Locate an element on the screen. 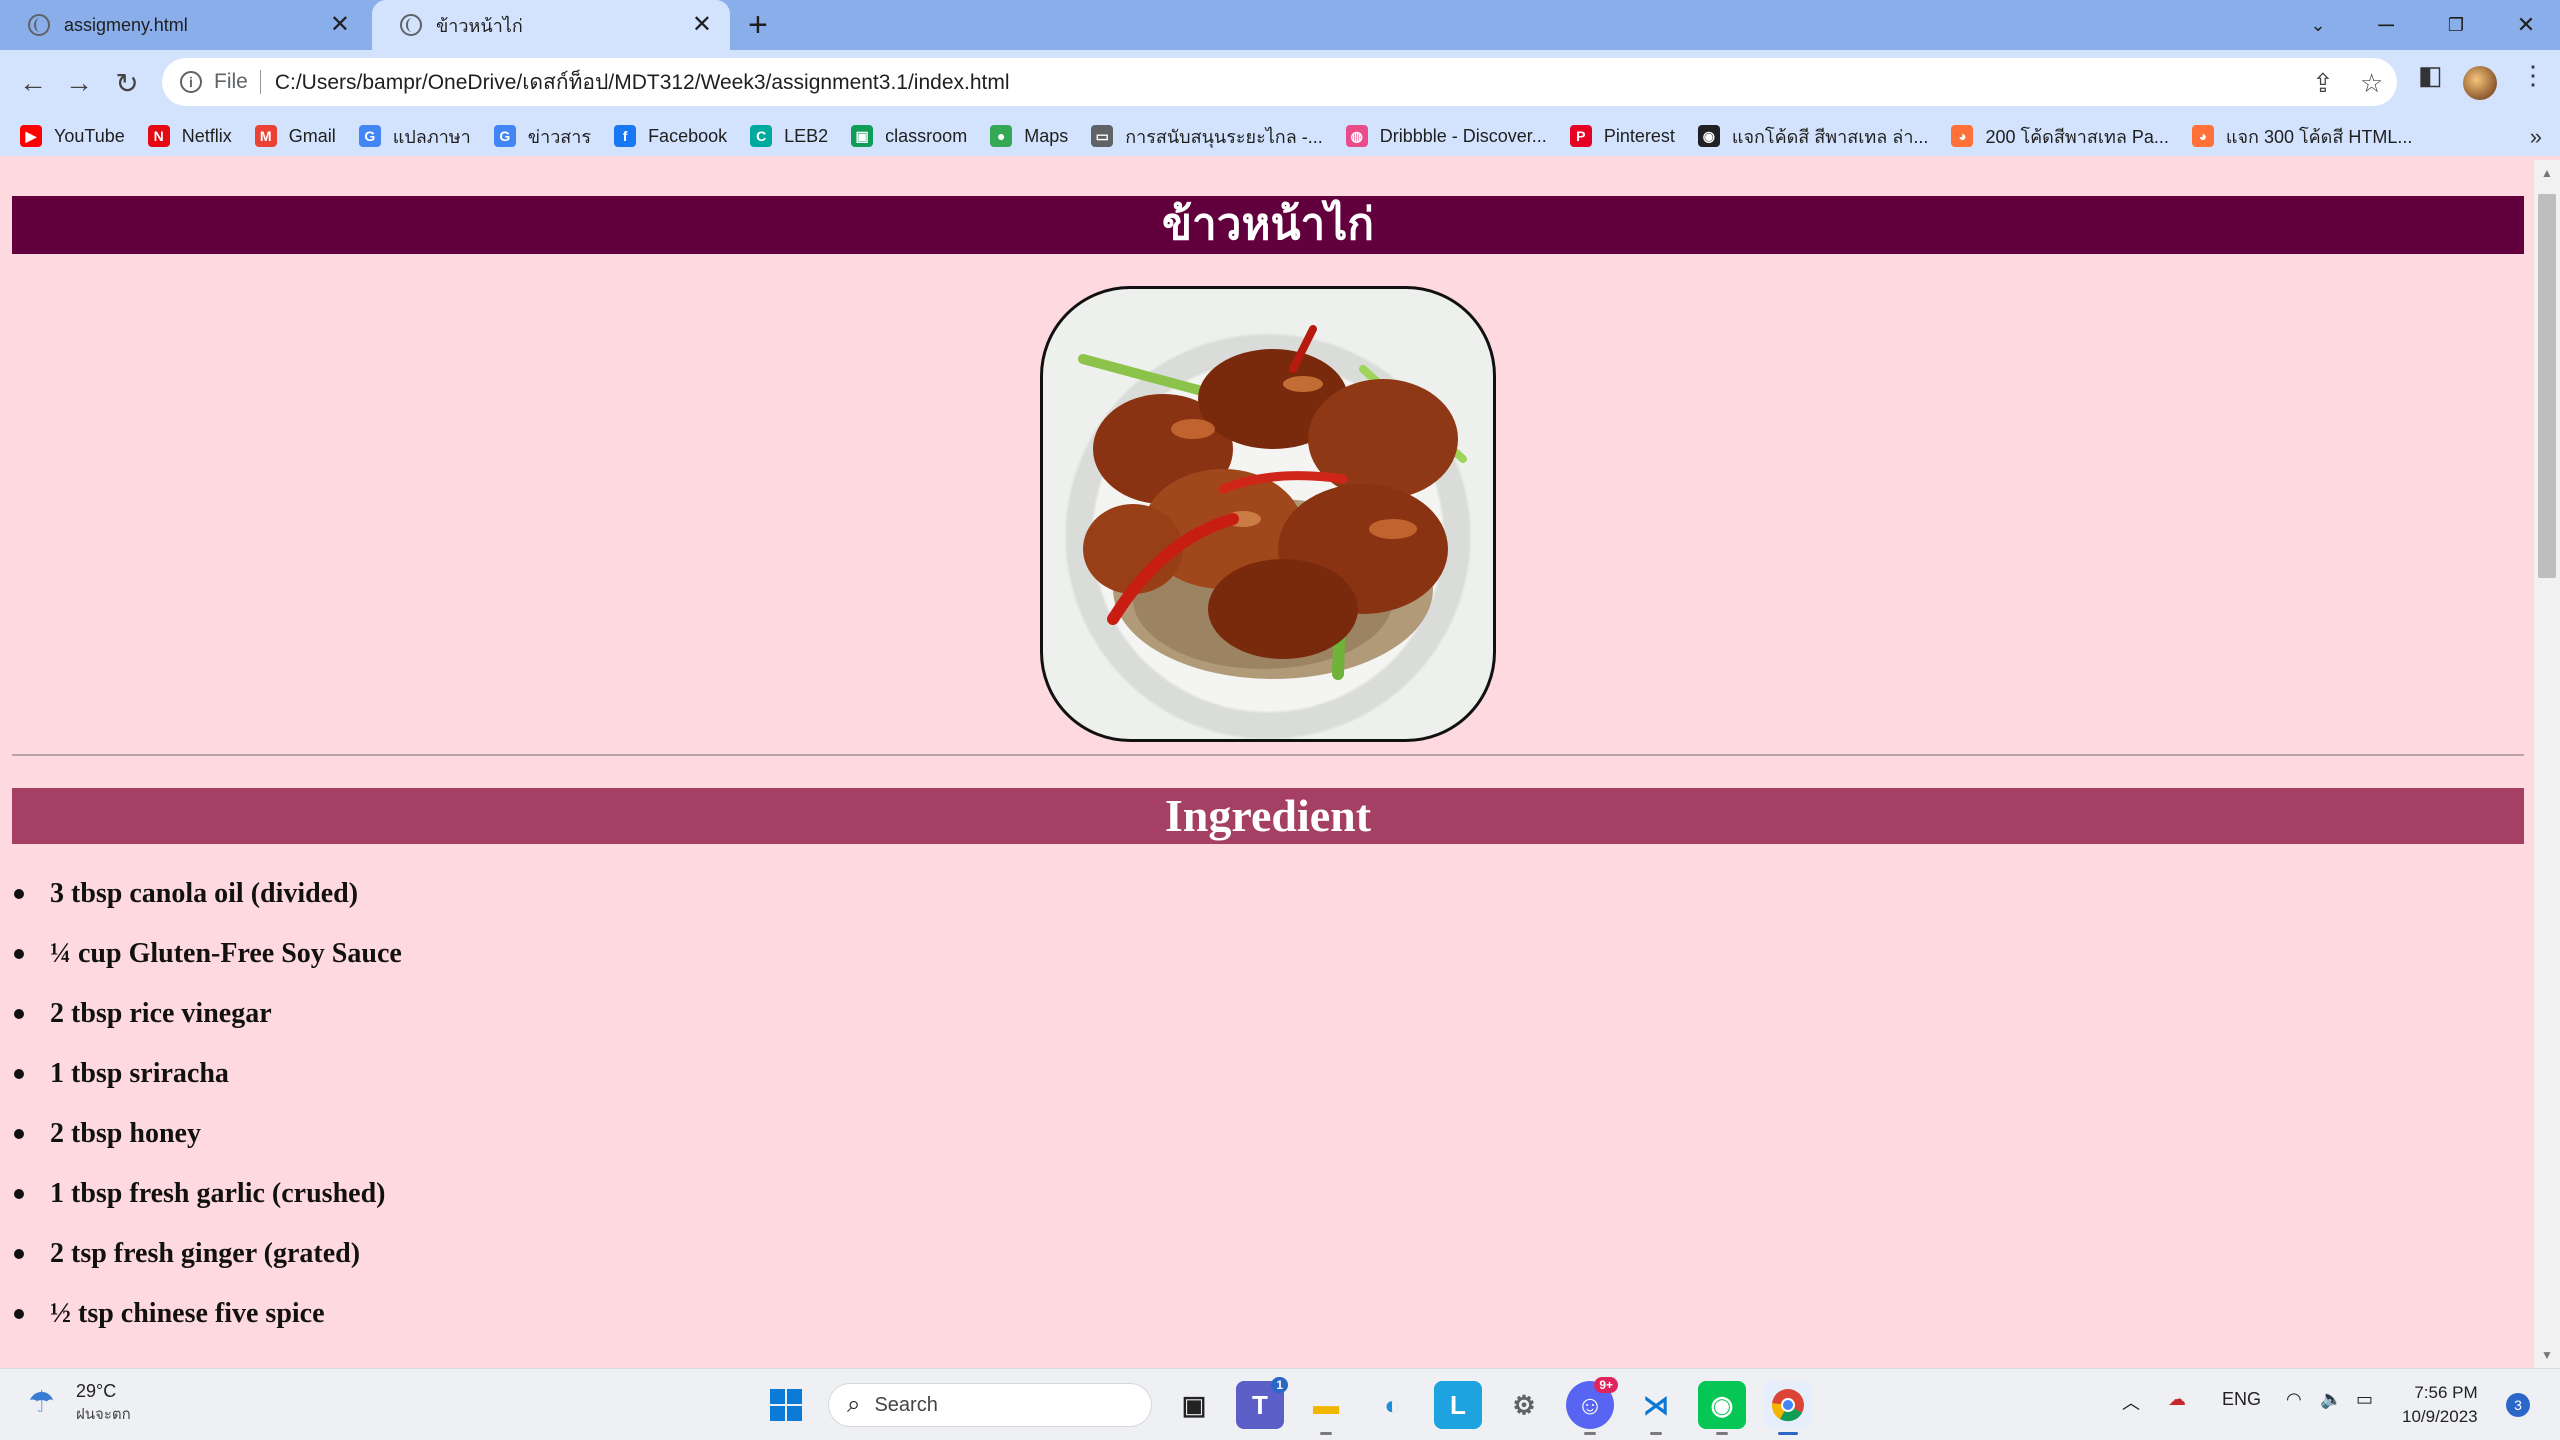 The image size is (2560, 1440). line-icon: ◉ is located at coordinates (1722, 1408).